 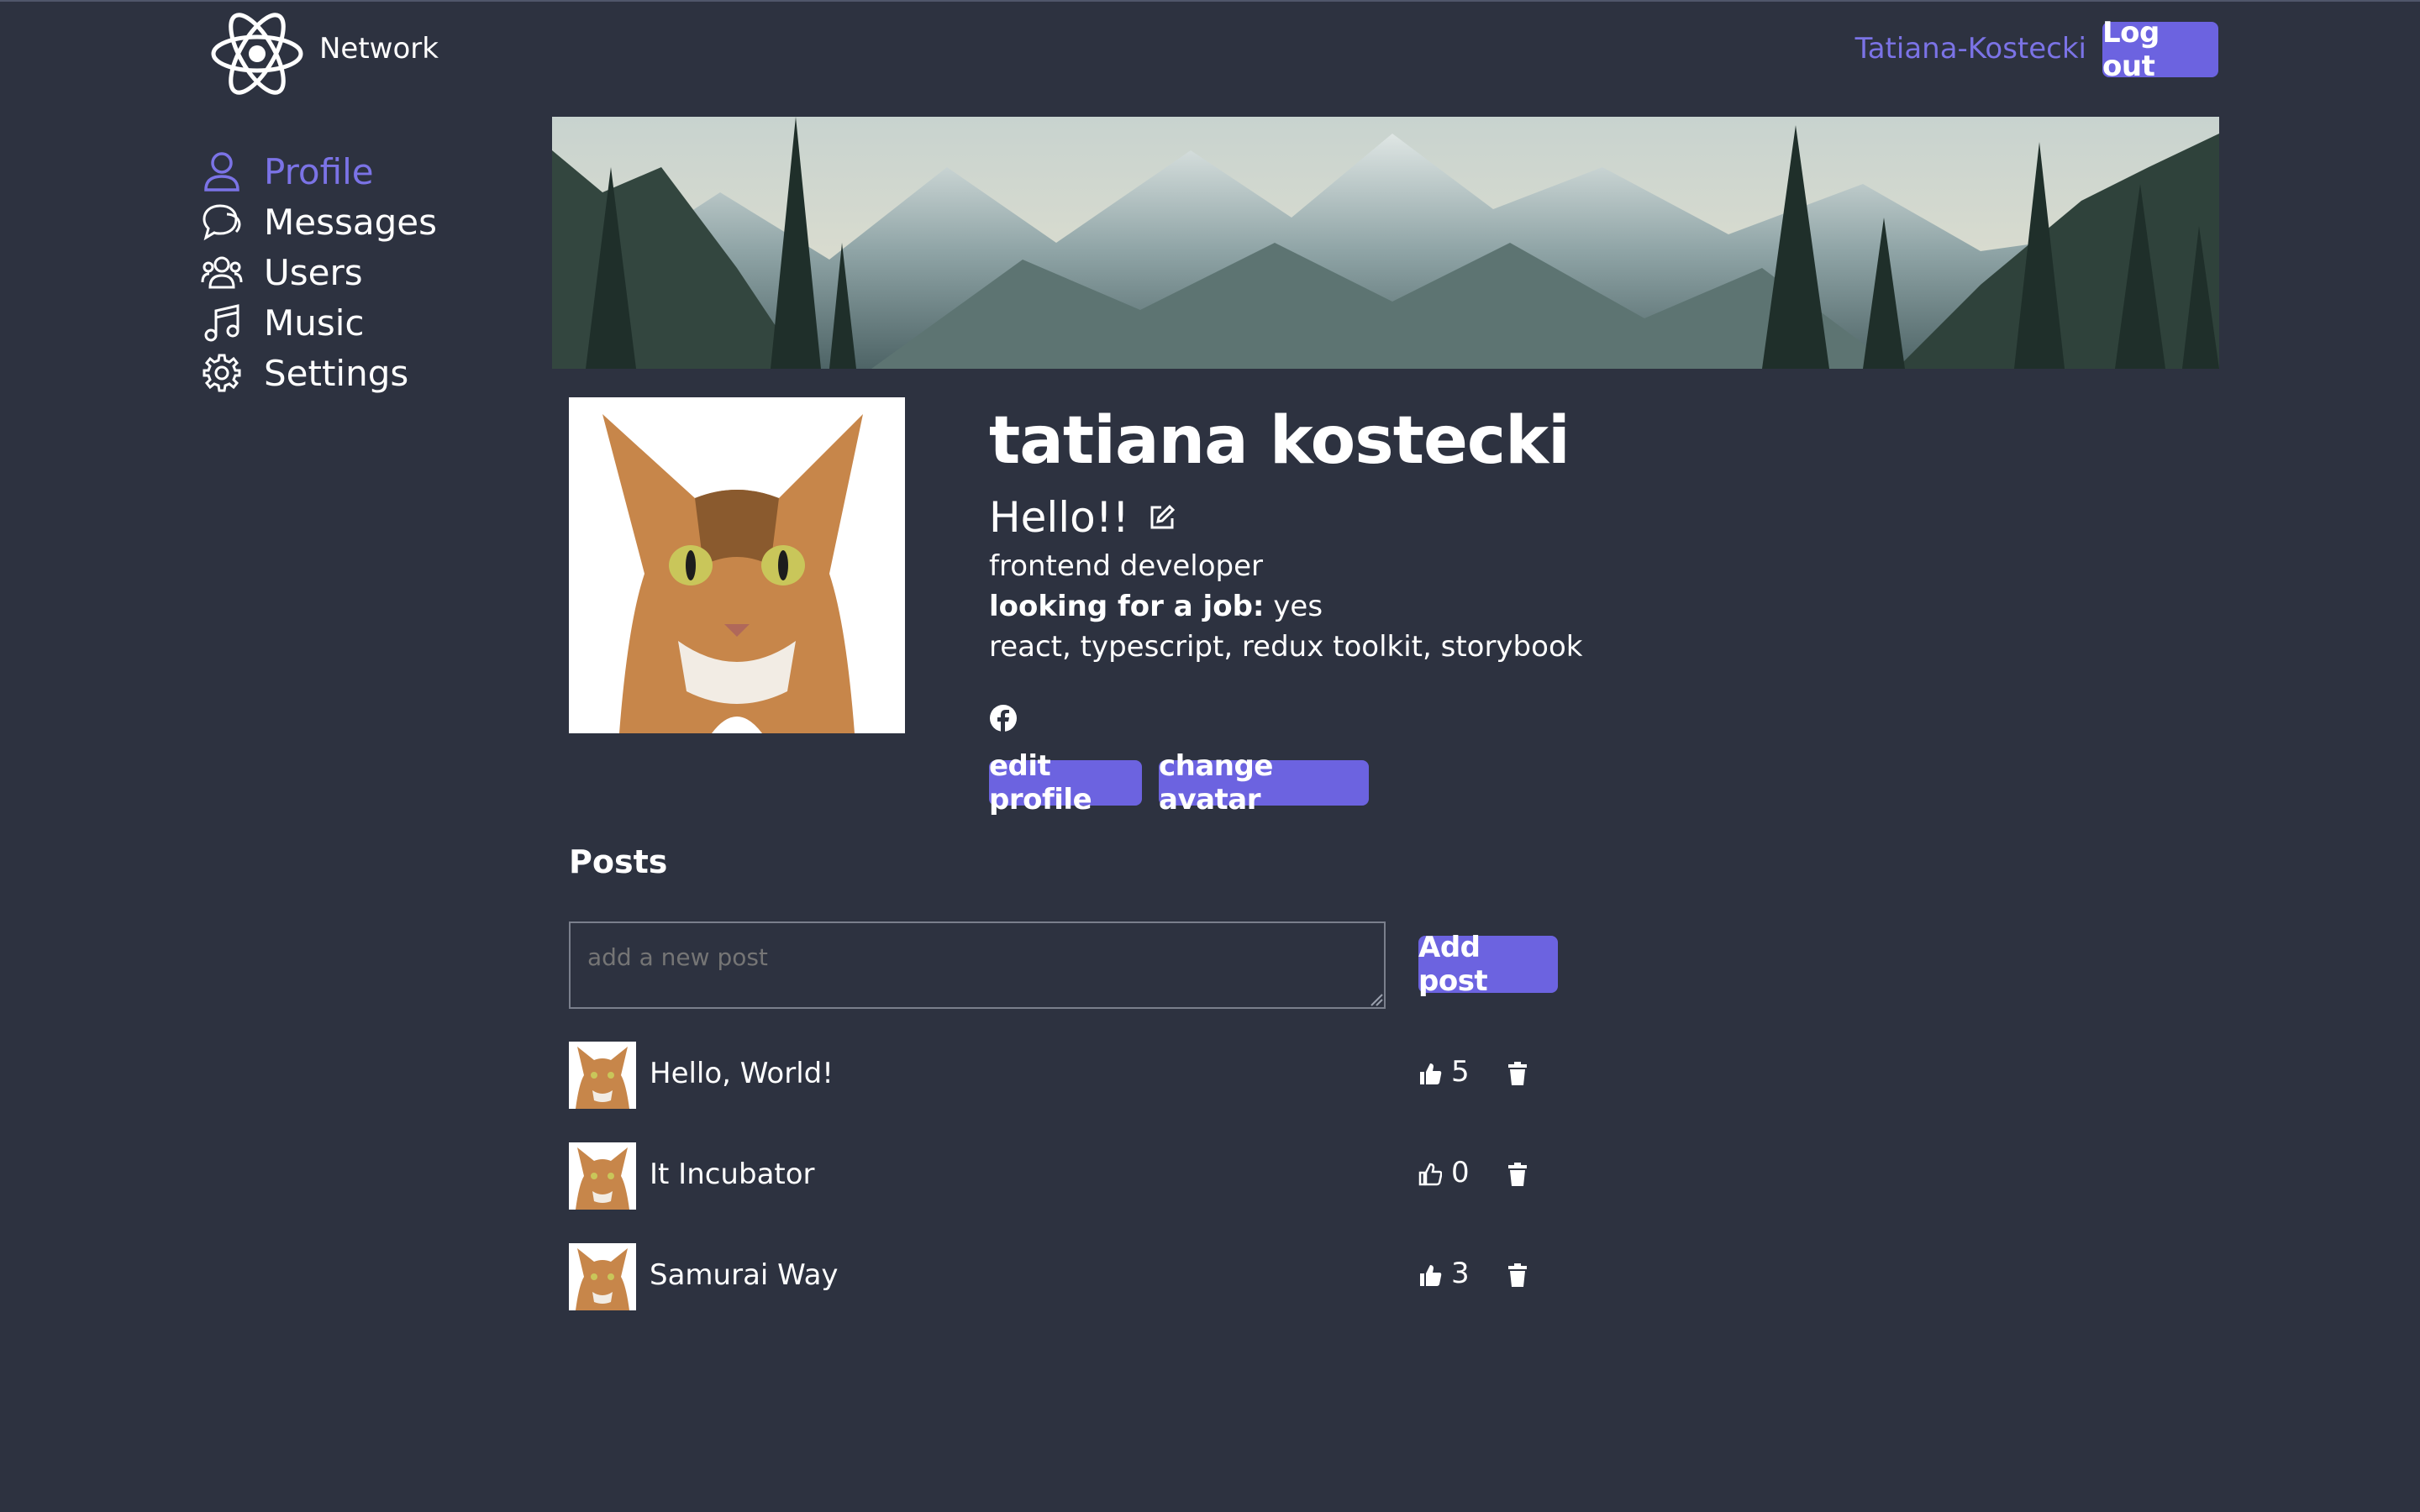 I want to click on job-label: looking for a job:, so click(x=1127, y=606).